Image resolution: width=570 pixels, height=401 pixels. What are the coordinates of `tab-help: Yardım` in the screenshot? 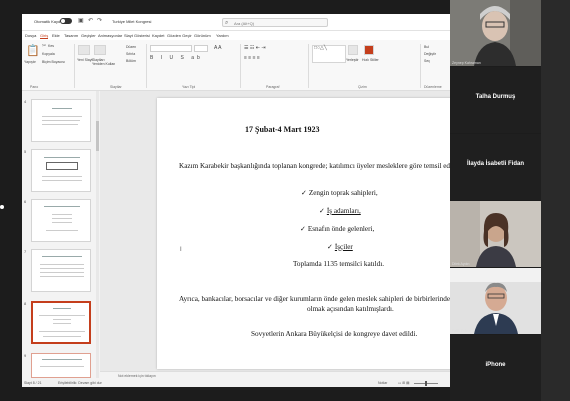 It's located at (222, 35).